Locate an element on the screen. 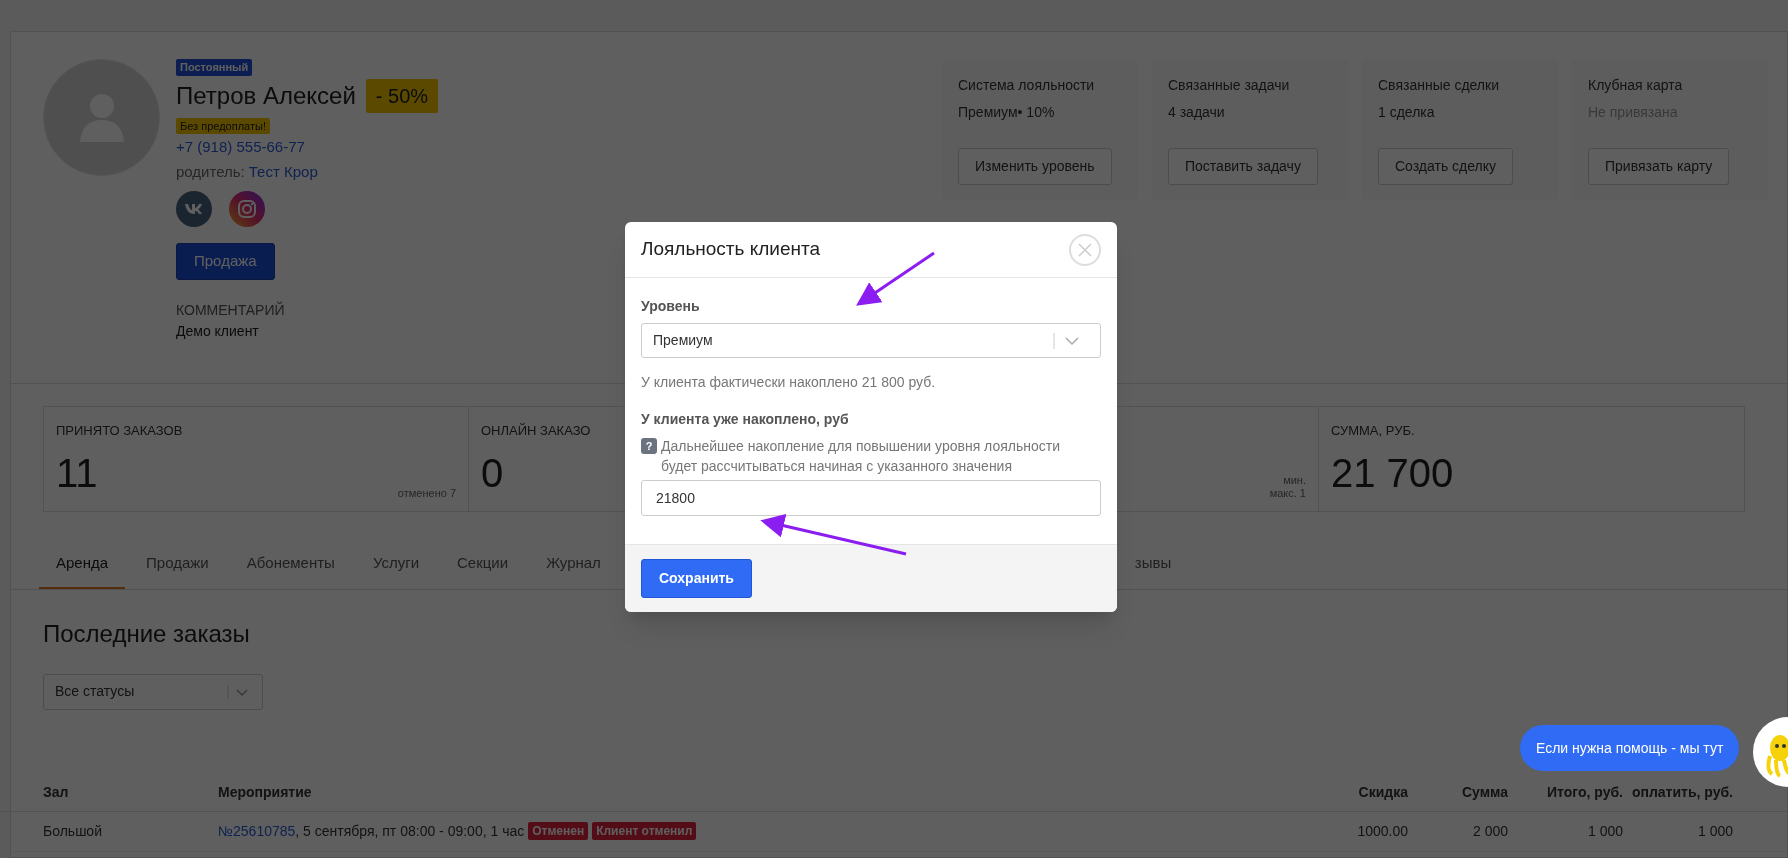  status-badge: Клиент отменил is located at coordinates (644, 831).